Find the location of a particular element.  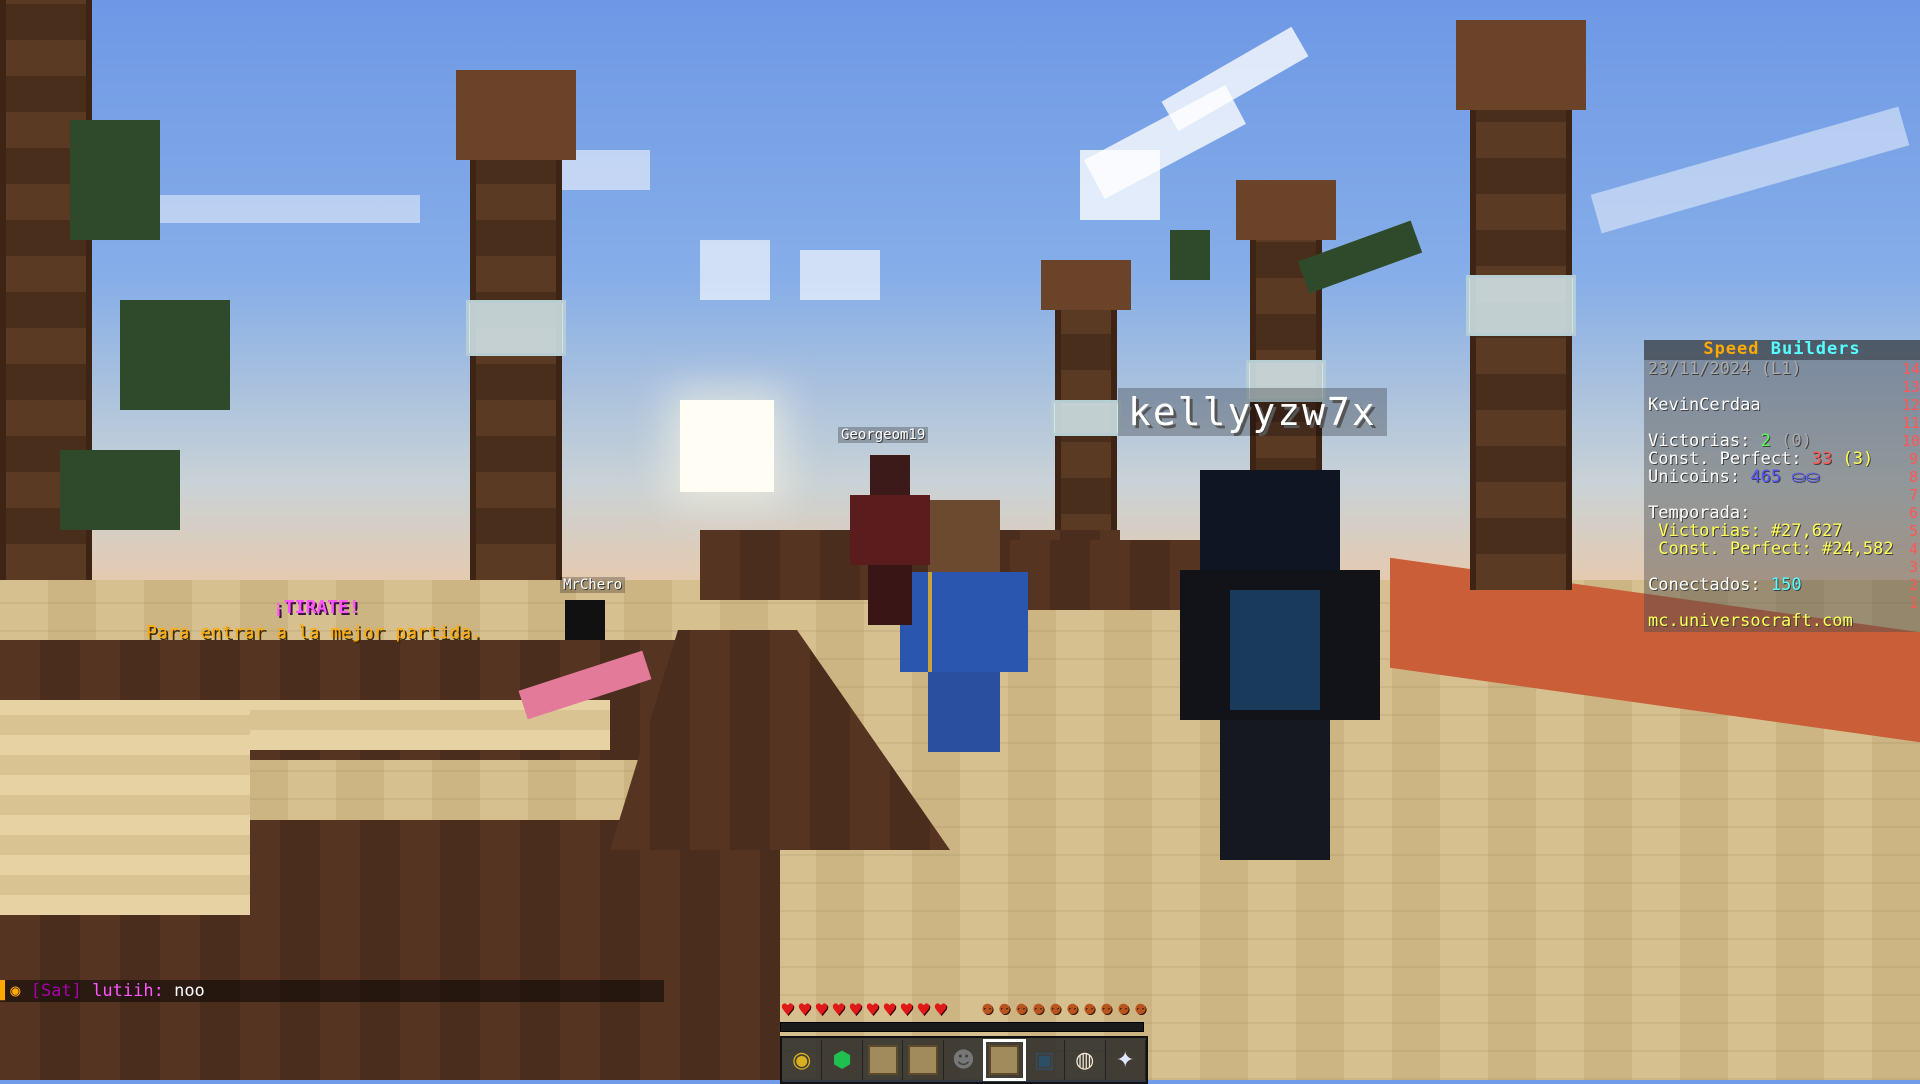

conectados-value: 150 is located at coordinates (1786, 585).